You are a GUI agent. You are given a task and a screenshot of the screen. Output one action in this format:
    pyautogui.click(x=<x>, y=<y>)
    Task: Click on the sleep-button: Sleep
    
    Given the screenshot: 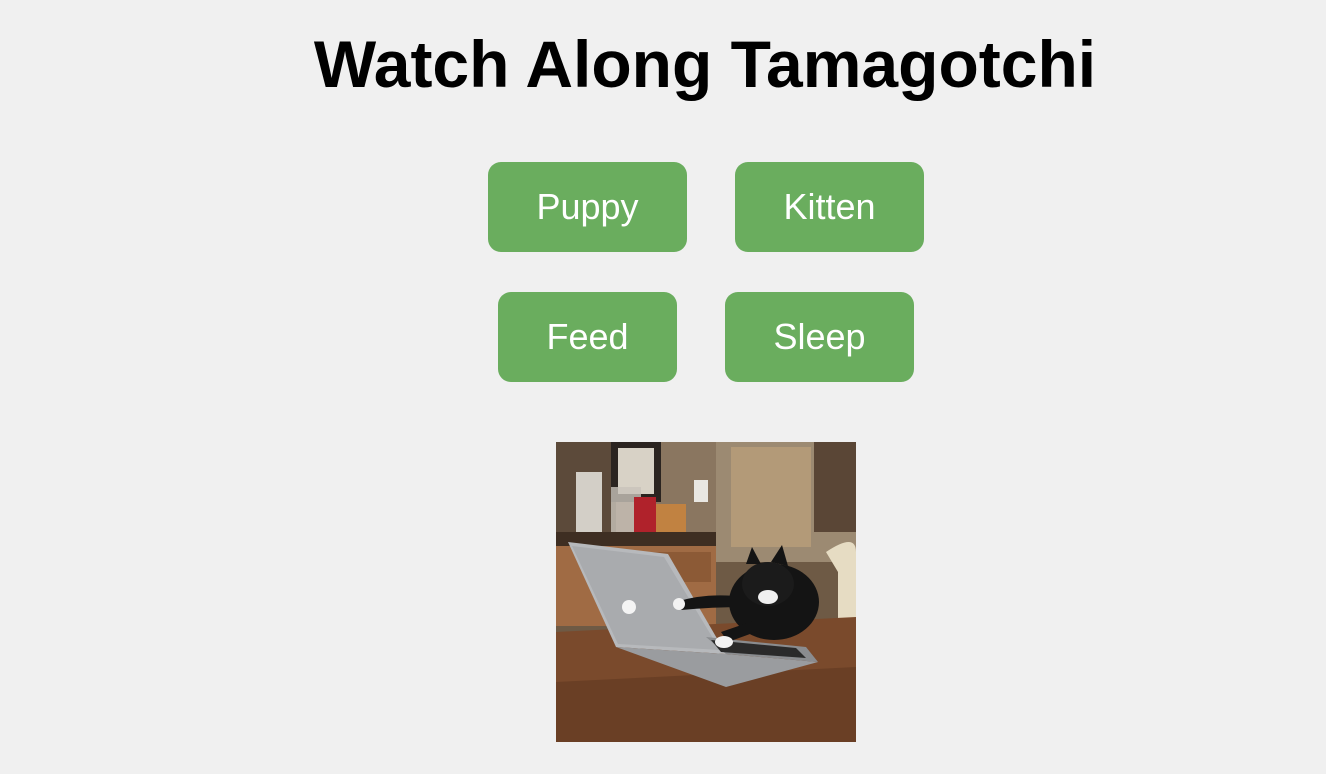 What is the action you would take?
    pyautogui.click(x=819, y=337)
    